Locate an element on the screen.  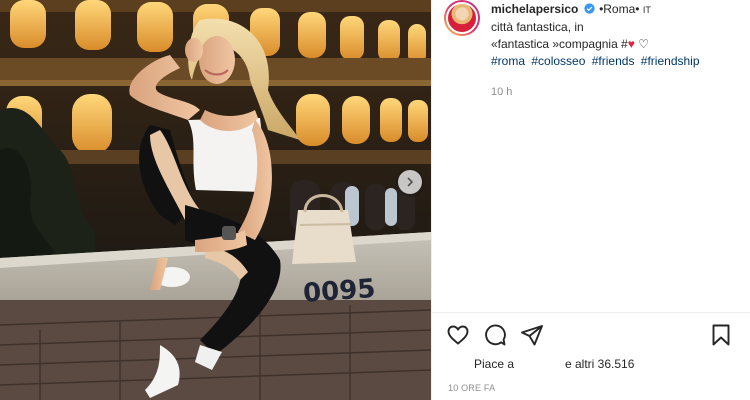
paper-plane-icon is located at coordinates (532, 335).